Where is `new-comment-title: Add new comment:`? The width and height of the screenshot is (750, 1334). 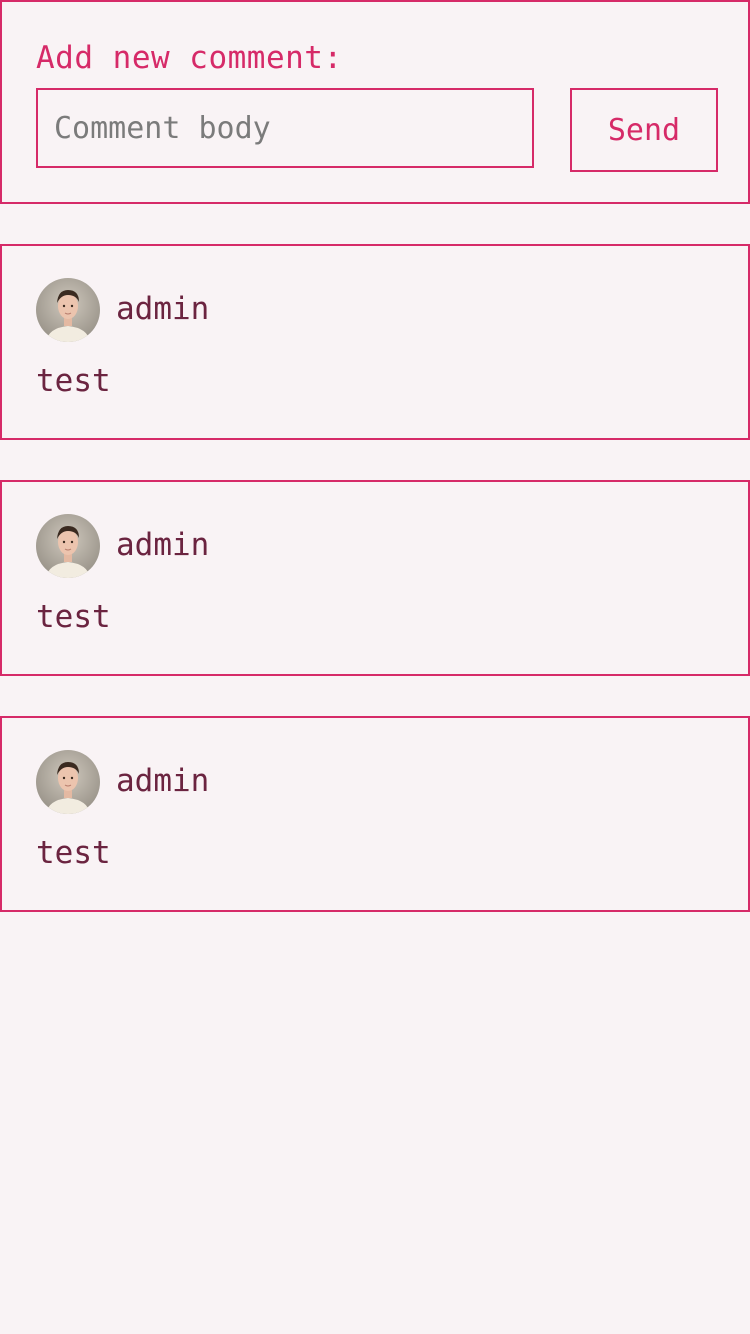
new-comment-title: Add new comment: is located at coordinates (189, 58).